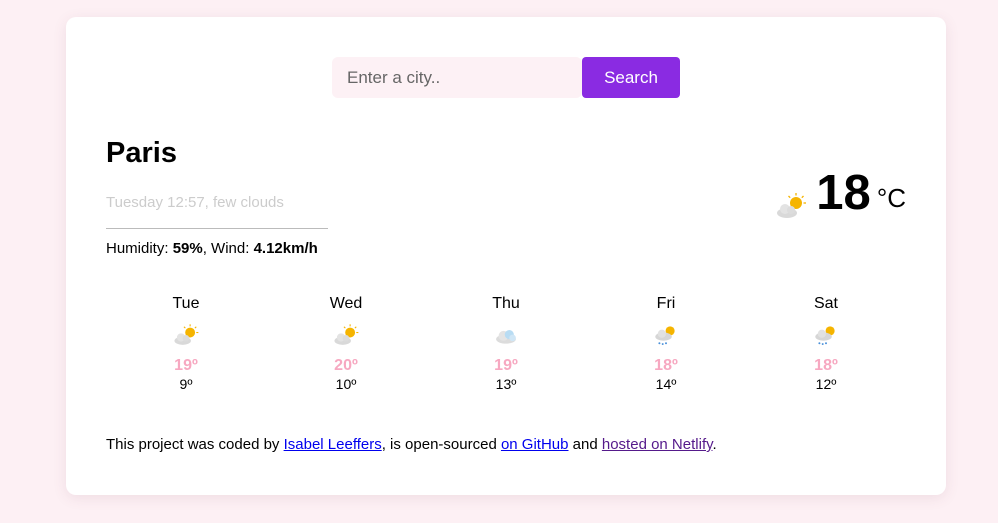  I want to click on temperature-unit: °C, so click(891, 198).